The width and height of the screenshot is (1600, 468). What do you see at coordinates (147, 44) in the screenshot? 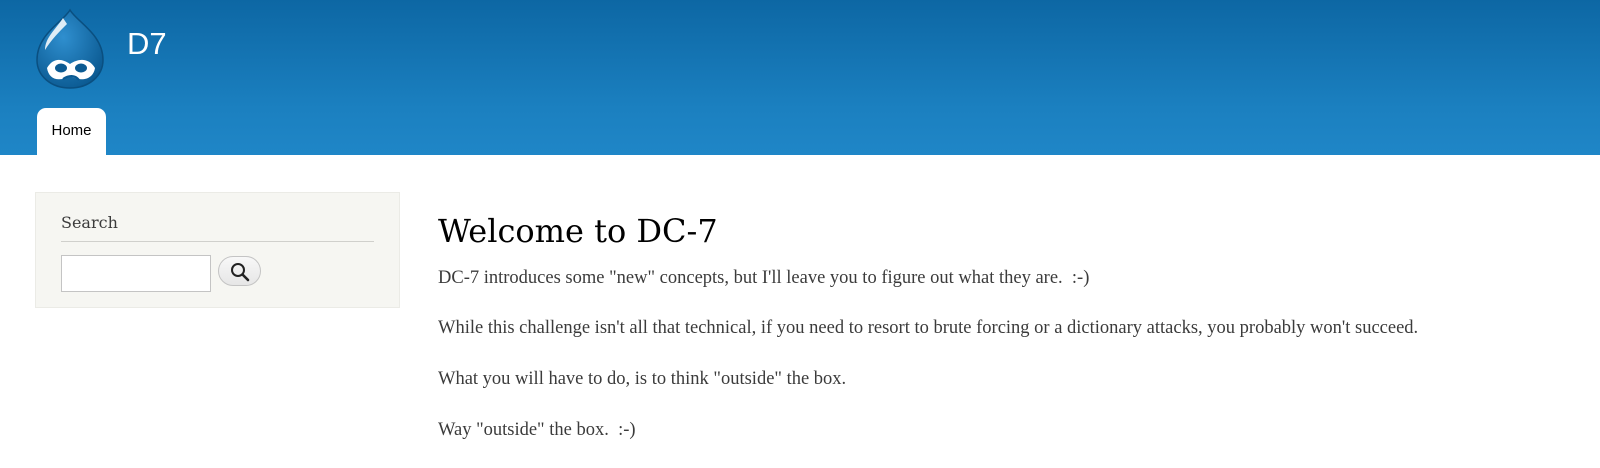
I see `site-name-link: D7` at bounding box center [147, 44].